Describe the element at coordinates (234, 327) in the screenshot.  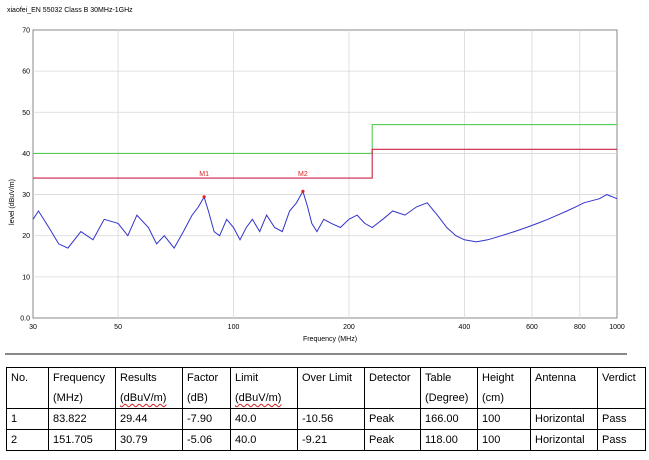
I see `x-tick-label: 100` at that location.